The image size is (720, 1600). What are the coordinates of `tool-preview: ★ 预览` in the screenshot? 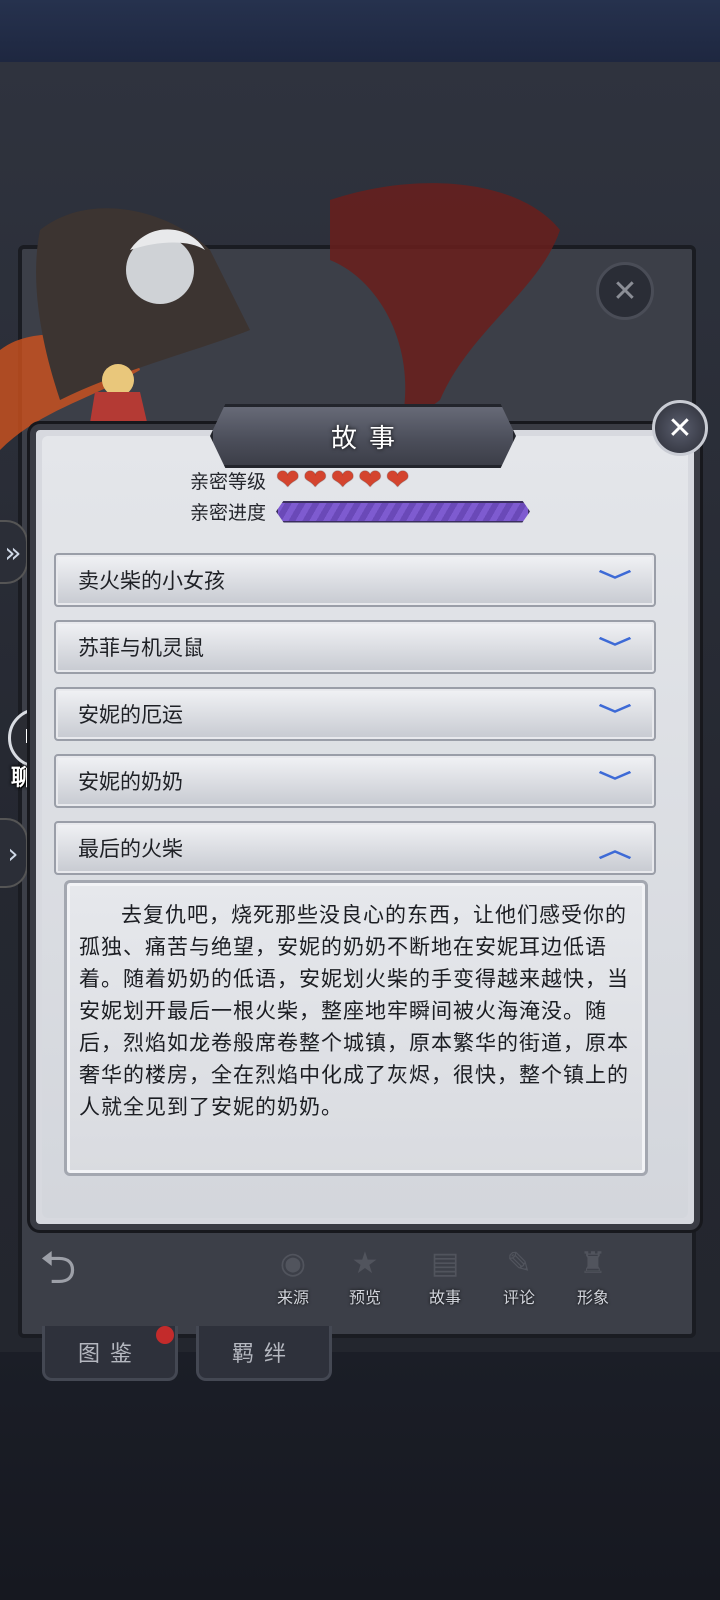 It's located at (365, 1278).